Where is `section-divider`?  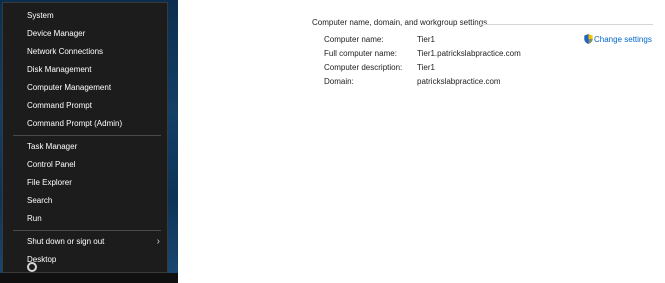 section-divider is located at coordinates (566, 24).